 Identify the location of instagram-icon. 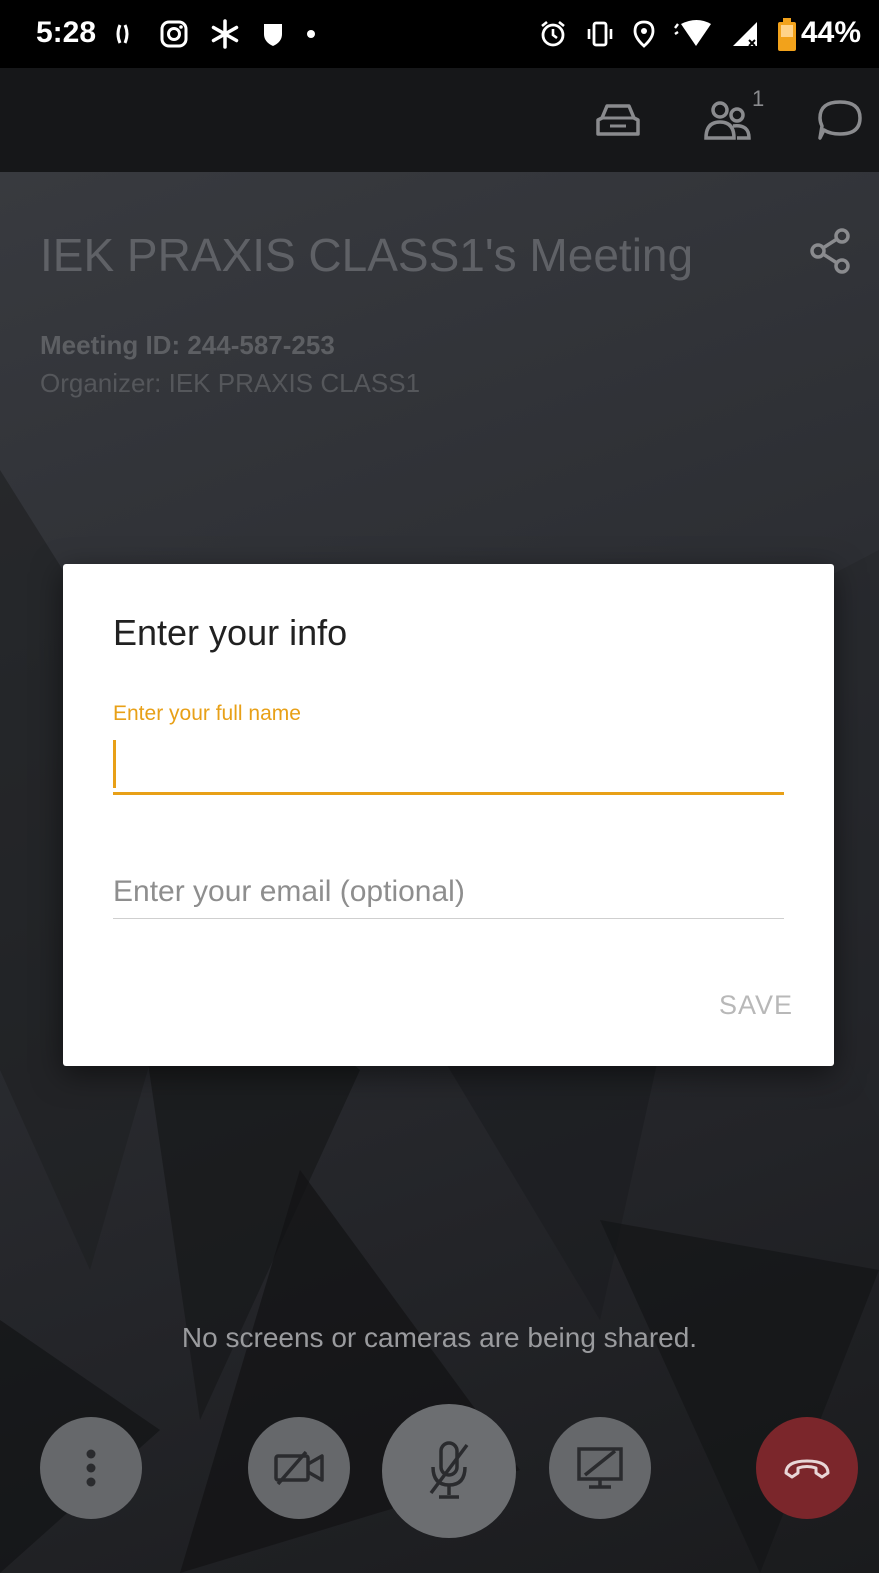
(174, 34).